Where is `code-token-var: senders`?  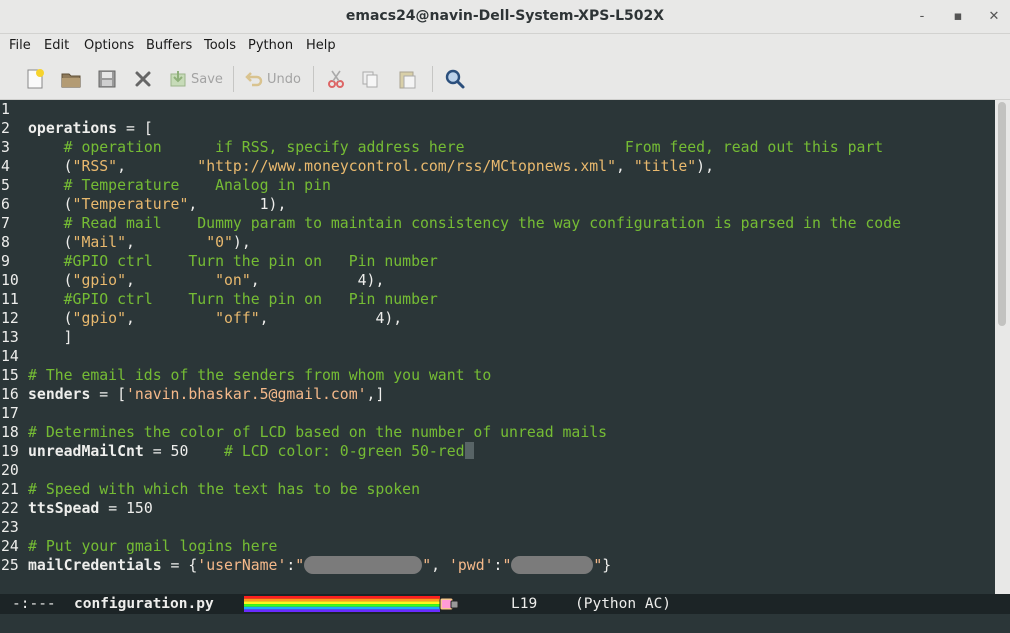 code-token-var: senders is located at coordinates (59, 394).